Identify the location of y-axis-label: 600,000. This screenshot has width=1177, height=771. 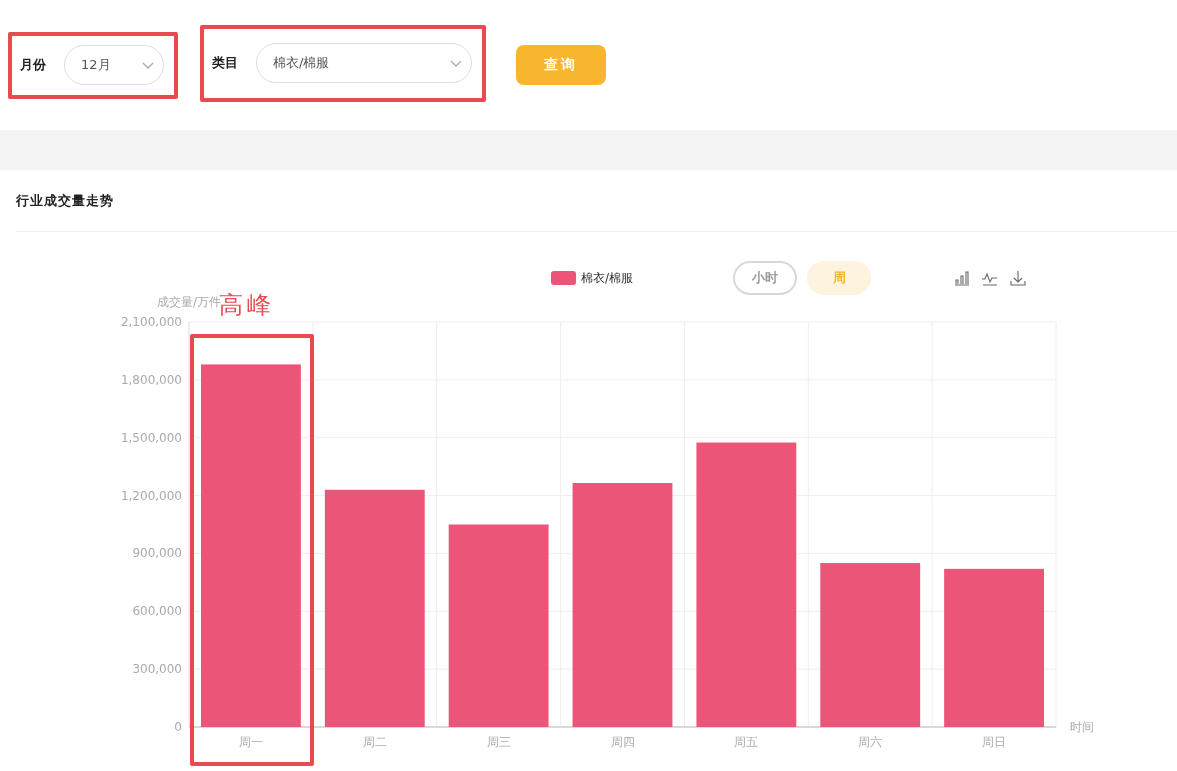
(157, 611).